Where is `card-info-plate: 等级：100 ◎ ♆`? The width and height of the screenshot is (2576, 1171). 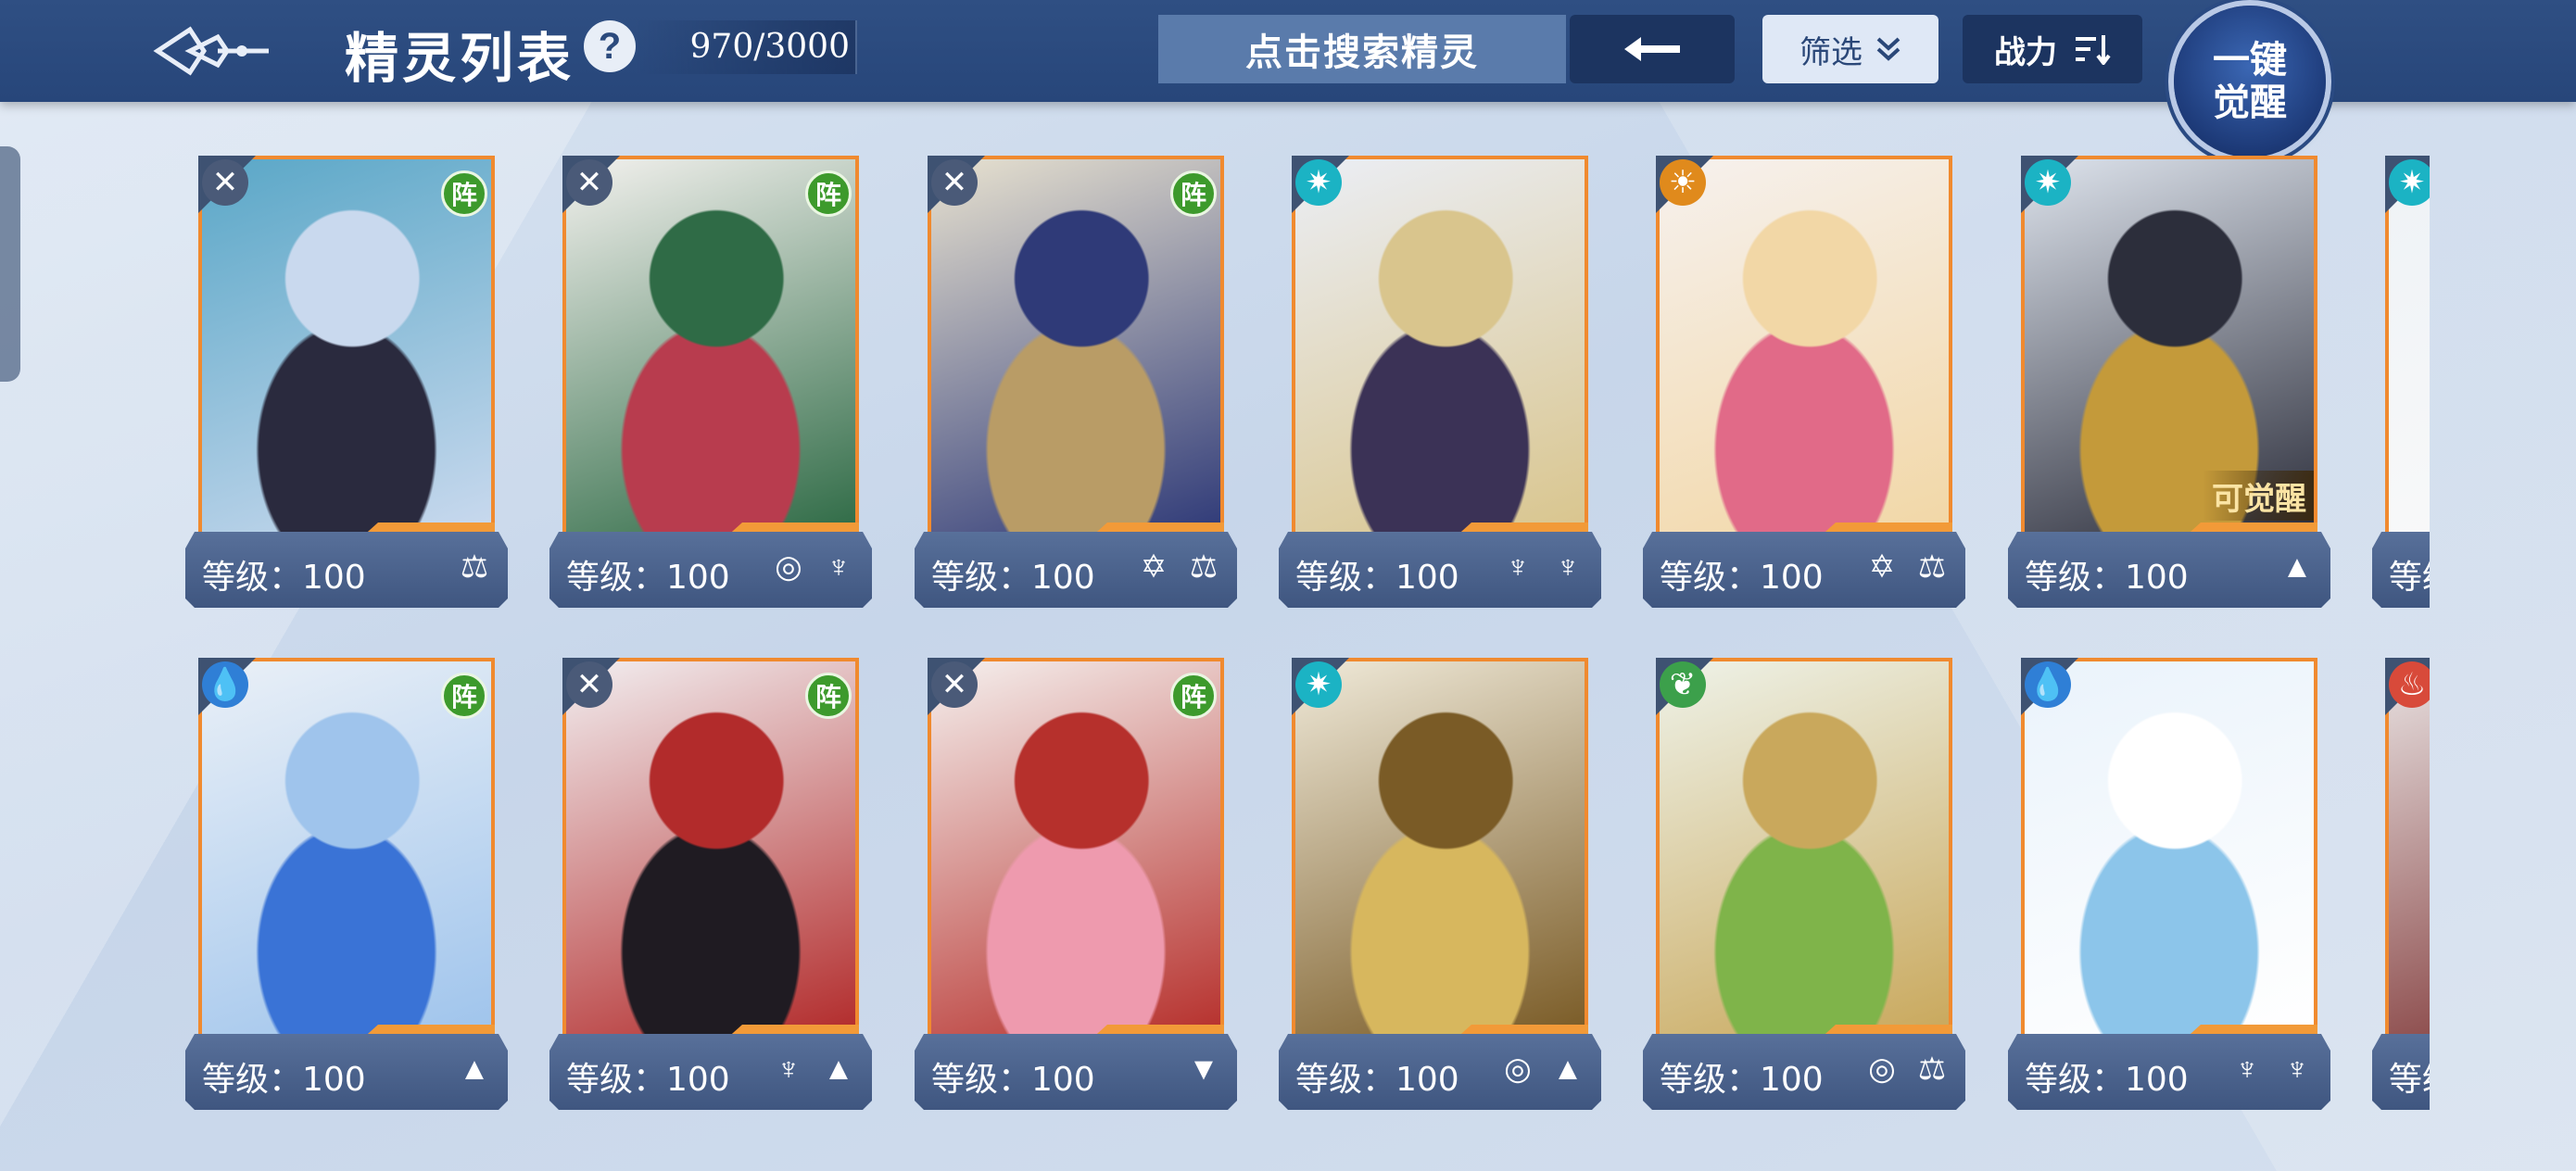
card-info-plate: 等级：100 ◎ ♆ is located at coordinates (710, 570).